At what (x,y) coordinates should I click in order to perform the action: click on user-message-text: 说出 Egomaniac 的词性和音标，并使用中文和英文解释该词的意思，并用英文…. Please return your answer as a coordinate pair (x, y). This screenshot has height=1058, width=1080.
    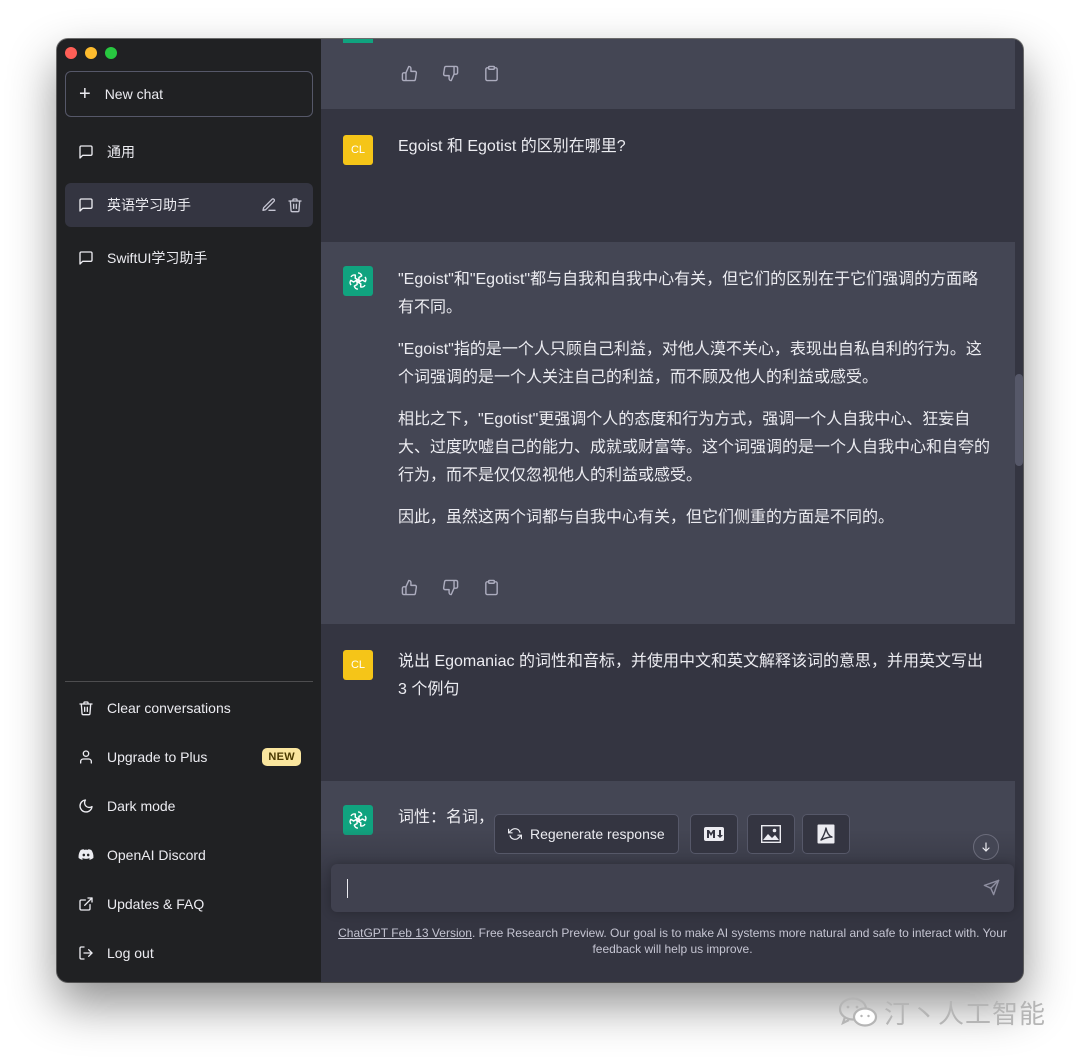
    Looking at the image, I should click on (690, 675).